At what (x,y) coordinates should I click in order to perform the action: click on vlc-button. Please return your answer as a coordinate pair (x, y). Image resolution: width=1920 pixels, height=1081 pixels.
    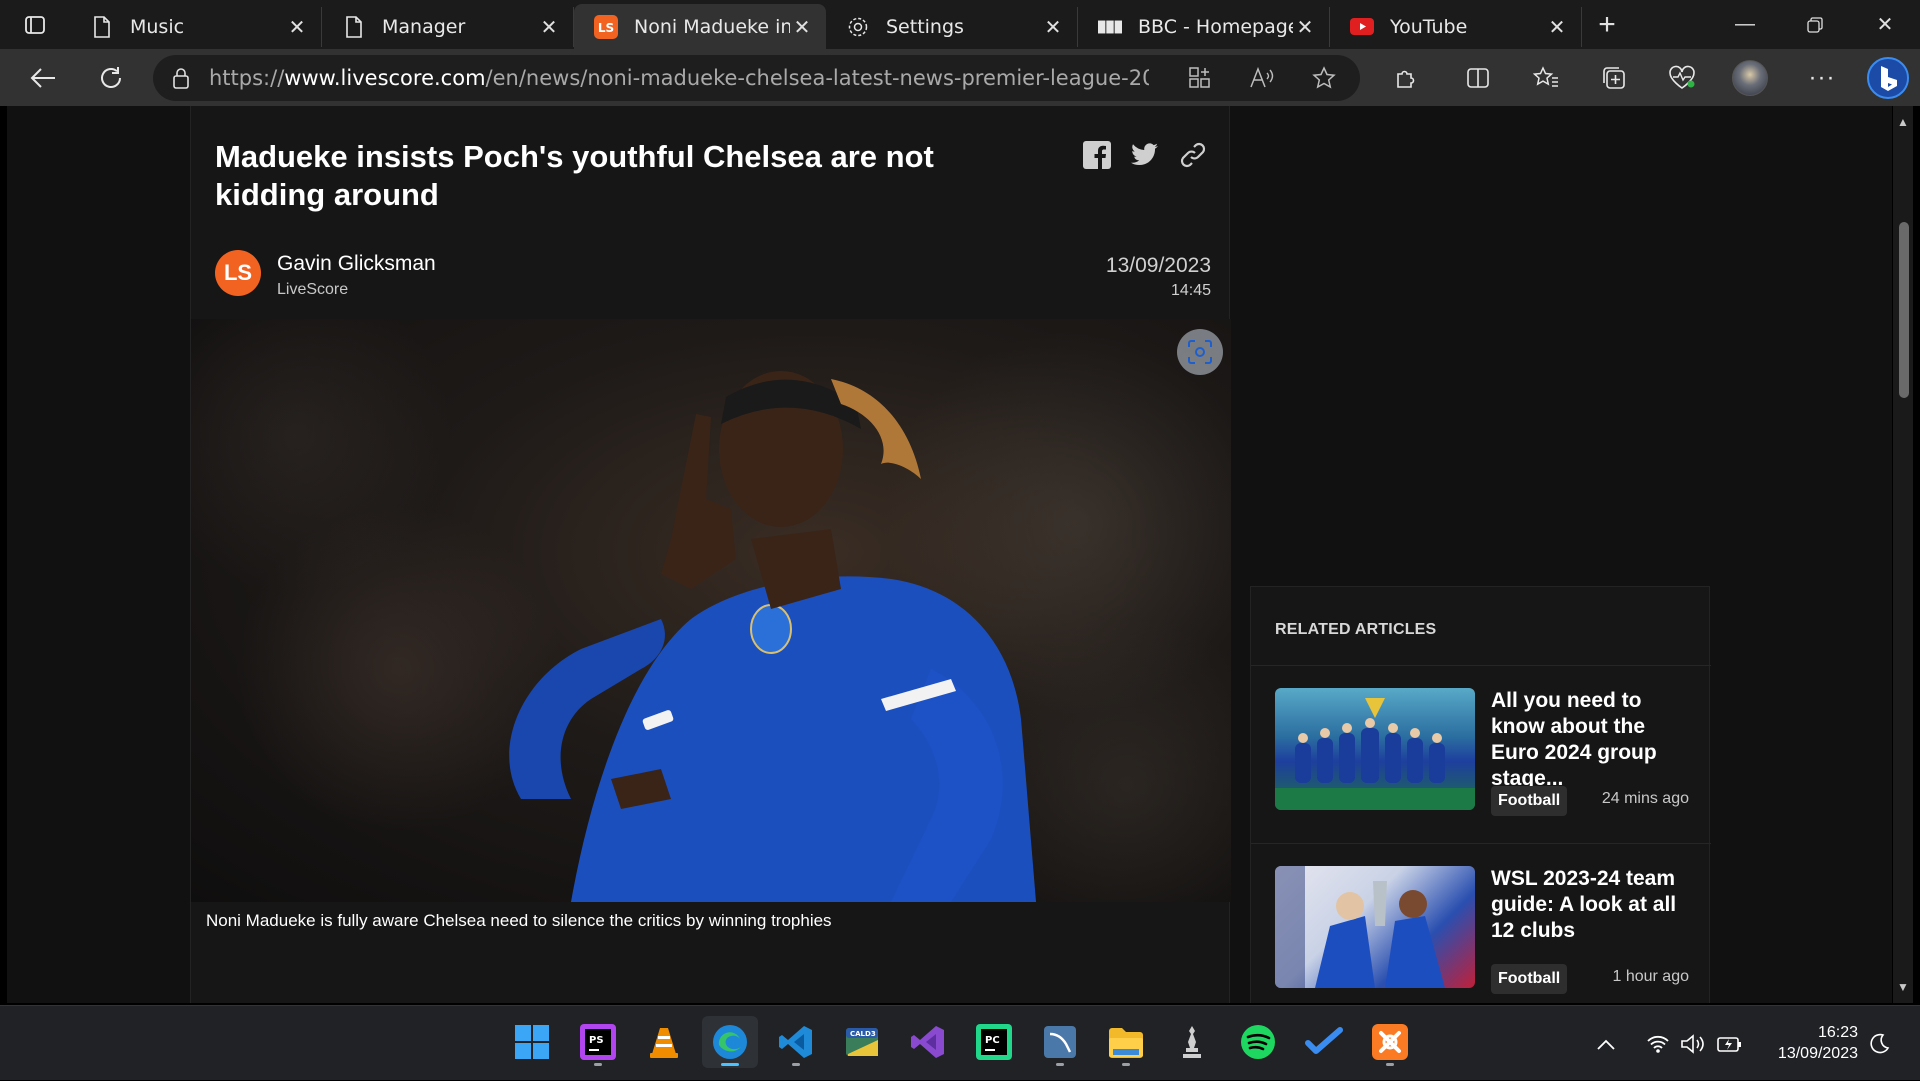
    Looking at the image, I should click on (664, 1042).